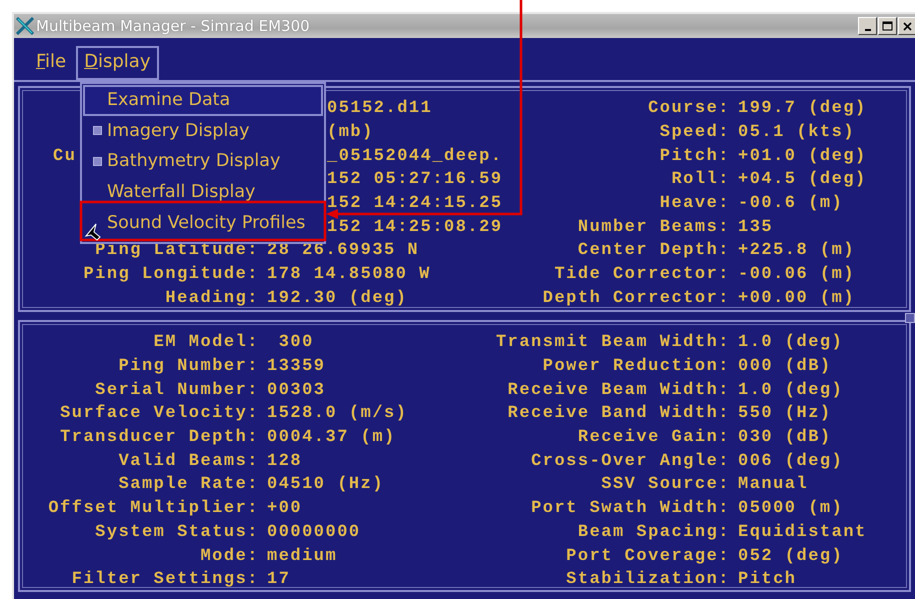  What do you see at coordinates (867, 26) in the screenshot?
I see `minimize-button` at bounding box center [867, 26].